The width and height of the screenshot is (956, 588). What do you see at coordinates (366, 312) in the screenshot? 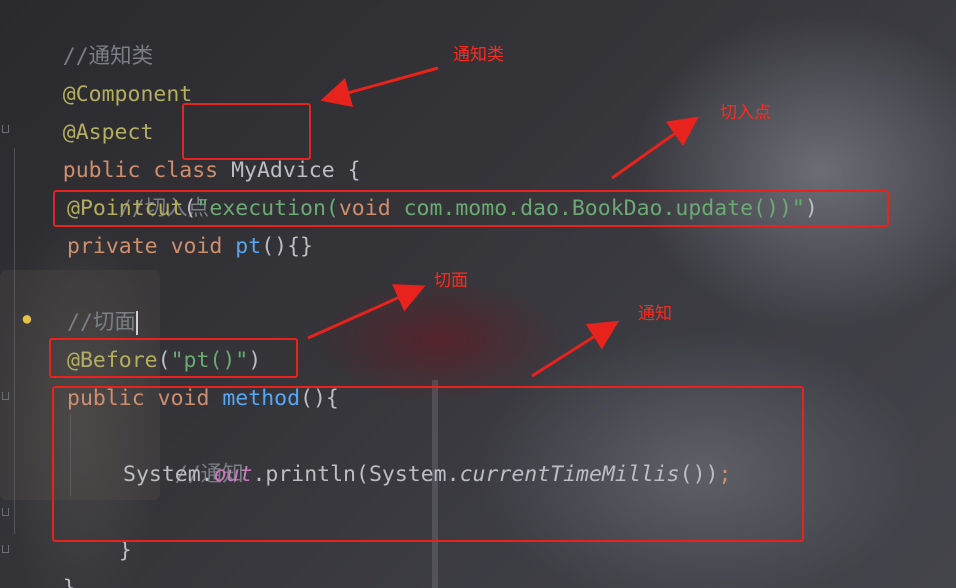
I see `arrow-aspect` at bounding box center [366, 312].